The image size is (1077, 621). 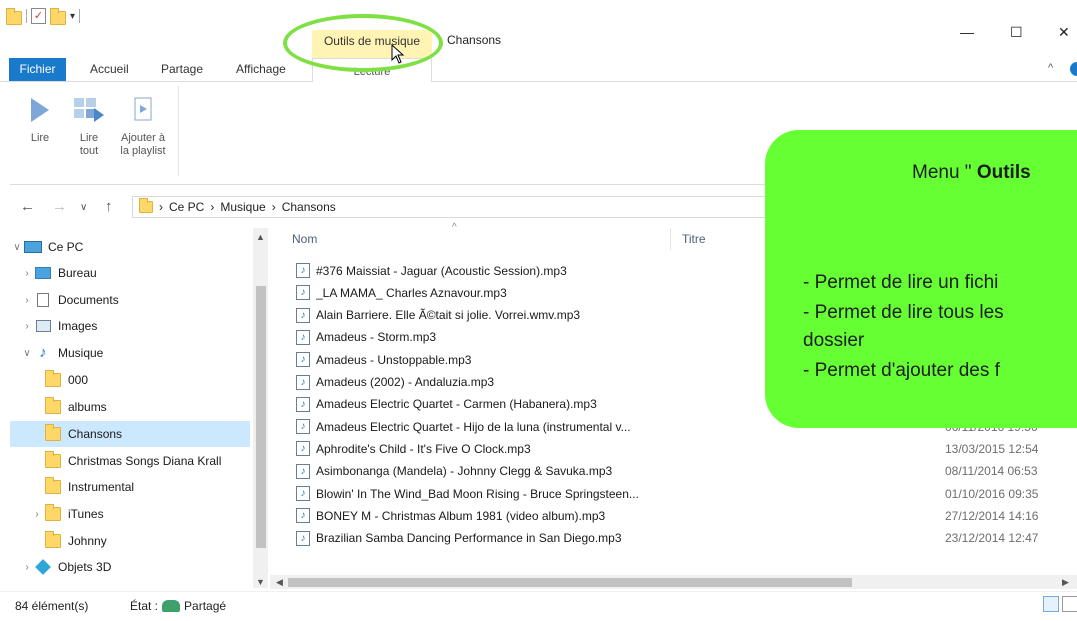 What do you see at coordinates (538, 606) in the screenshot?
I see `status-bar: 84 élément(s) État : Partagé` at bounding box center [538, 606].